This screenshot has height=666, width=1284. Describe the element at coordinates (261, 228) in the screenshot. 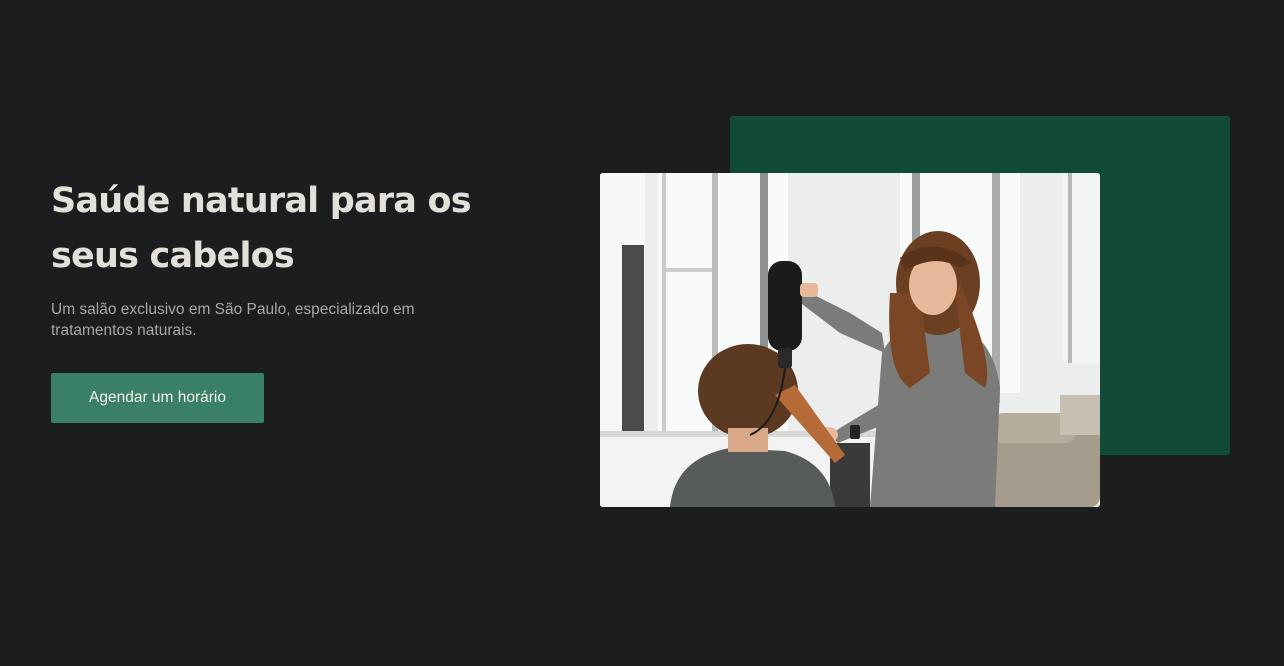

I see `hero-title: Saúde natural para os seus cabelos` at that location.